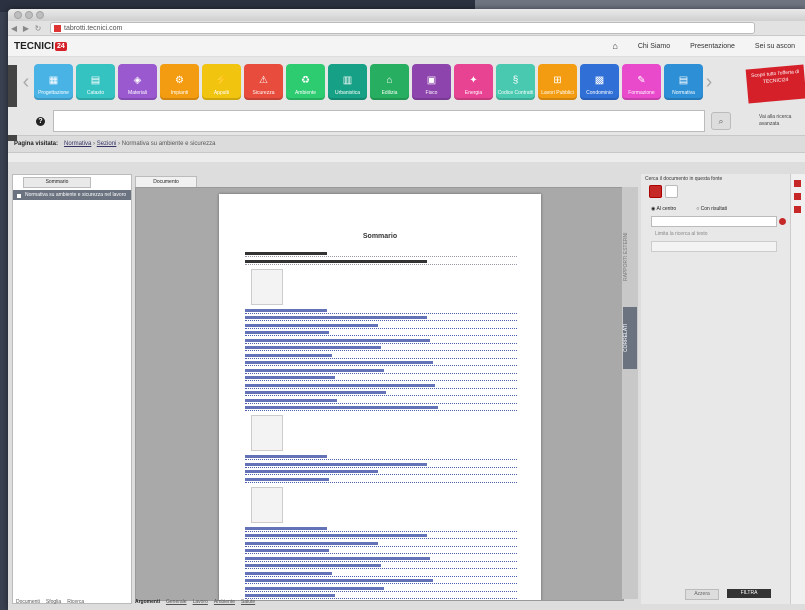  Describe the element at coordinates (248, 603) in the screenshot. I see `footer-link: Salute` at that location.